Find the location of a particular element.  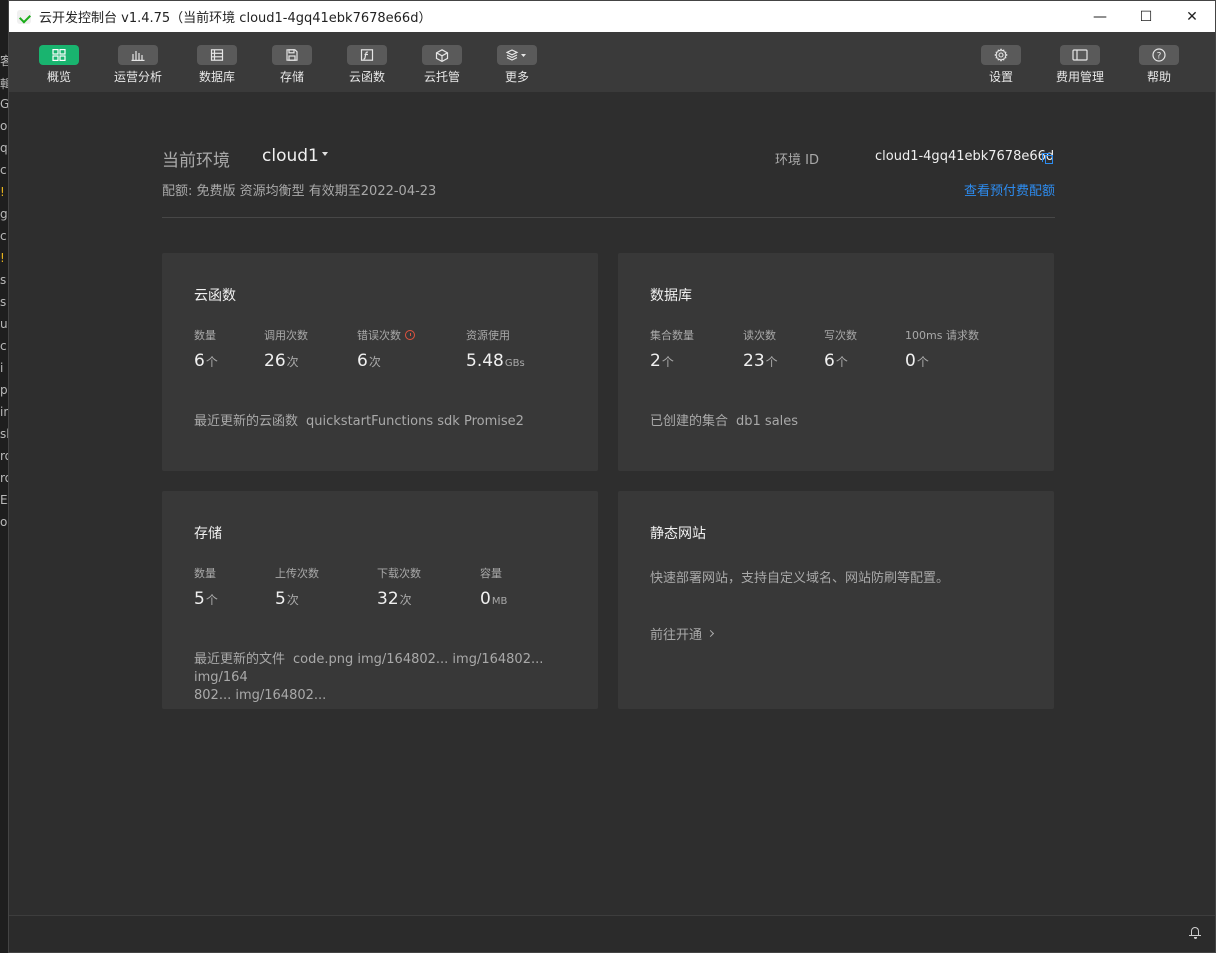

bar-chart-icon is located at coordinates (138, 55).